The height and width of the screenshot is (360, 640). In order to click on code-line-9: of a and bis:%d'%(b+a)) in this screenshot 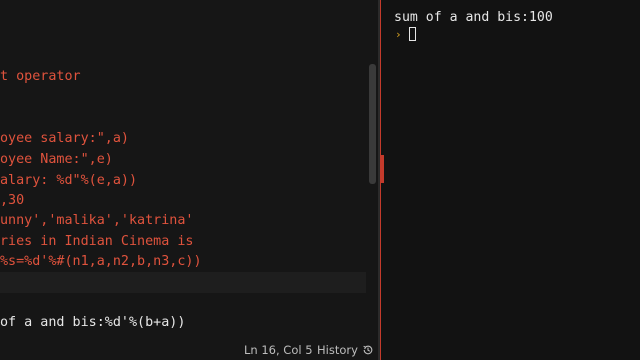, I will do `click(92, 323)`.